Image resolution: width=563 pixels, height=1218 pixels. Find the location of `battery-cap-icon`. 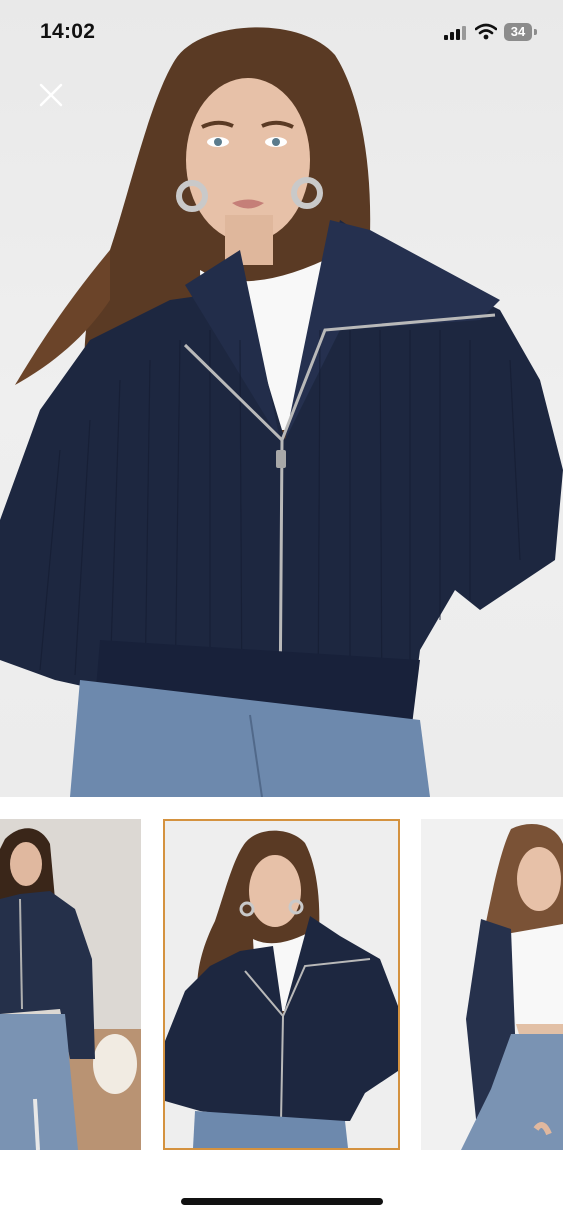

battery-cap-icon is located at coordinates (535, 32).